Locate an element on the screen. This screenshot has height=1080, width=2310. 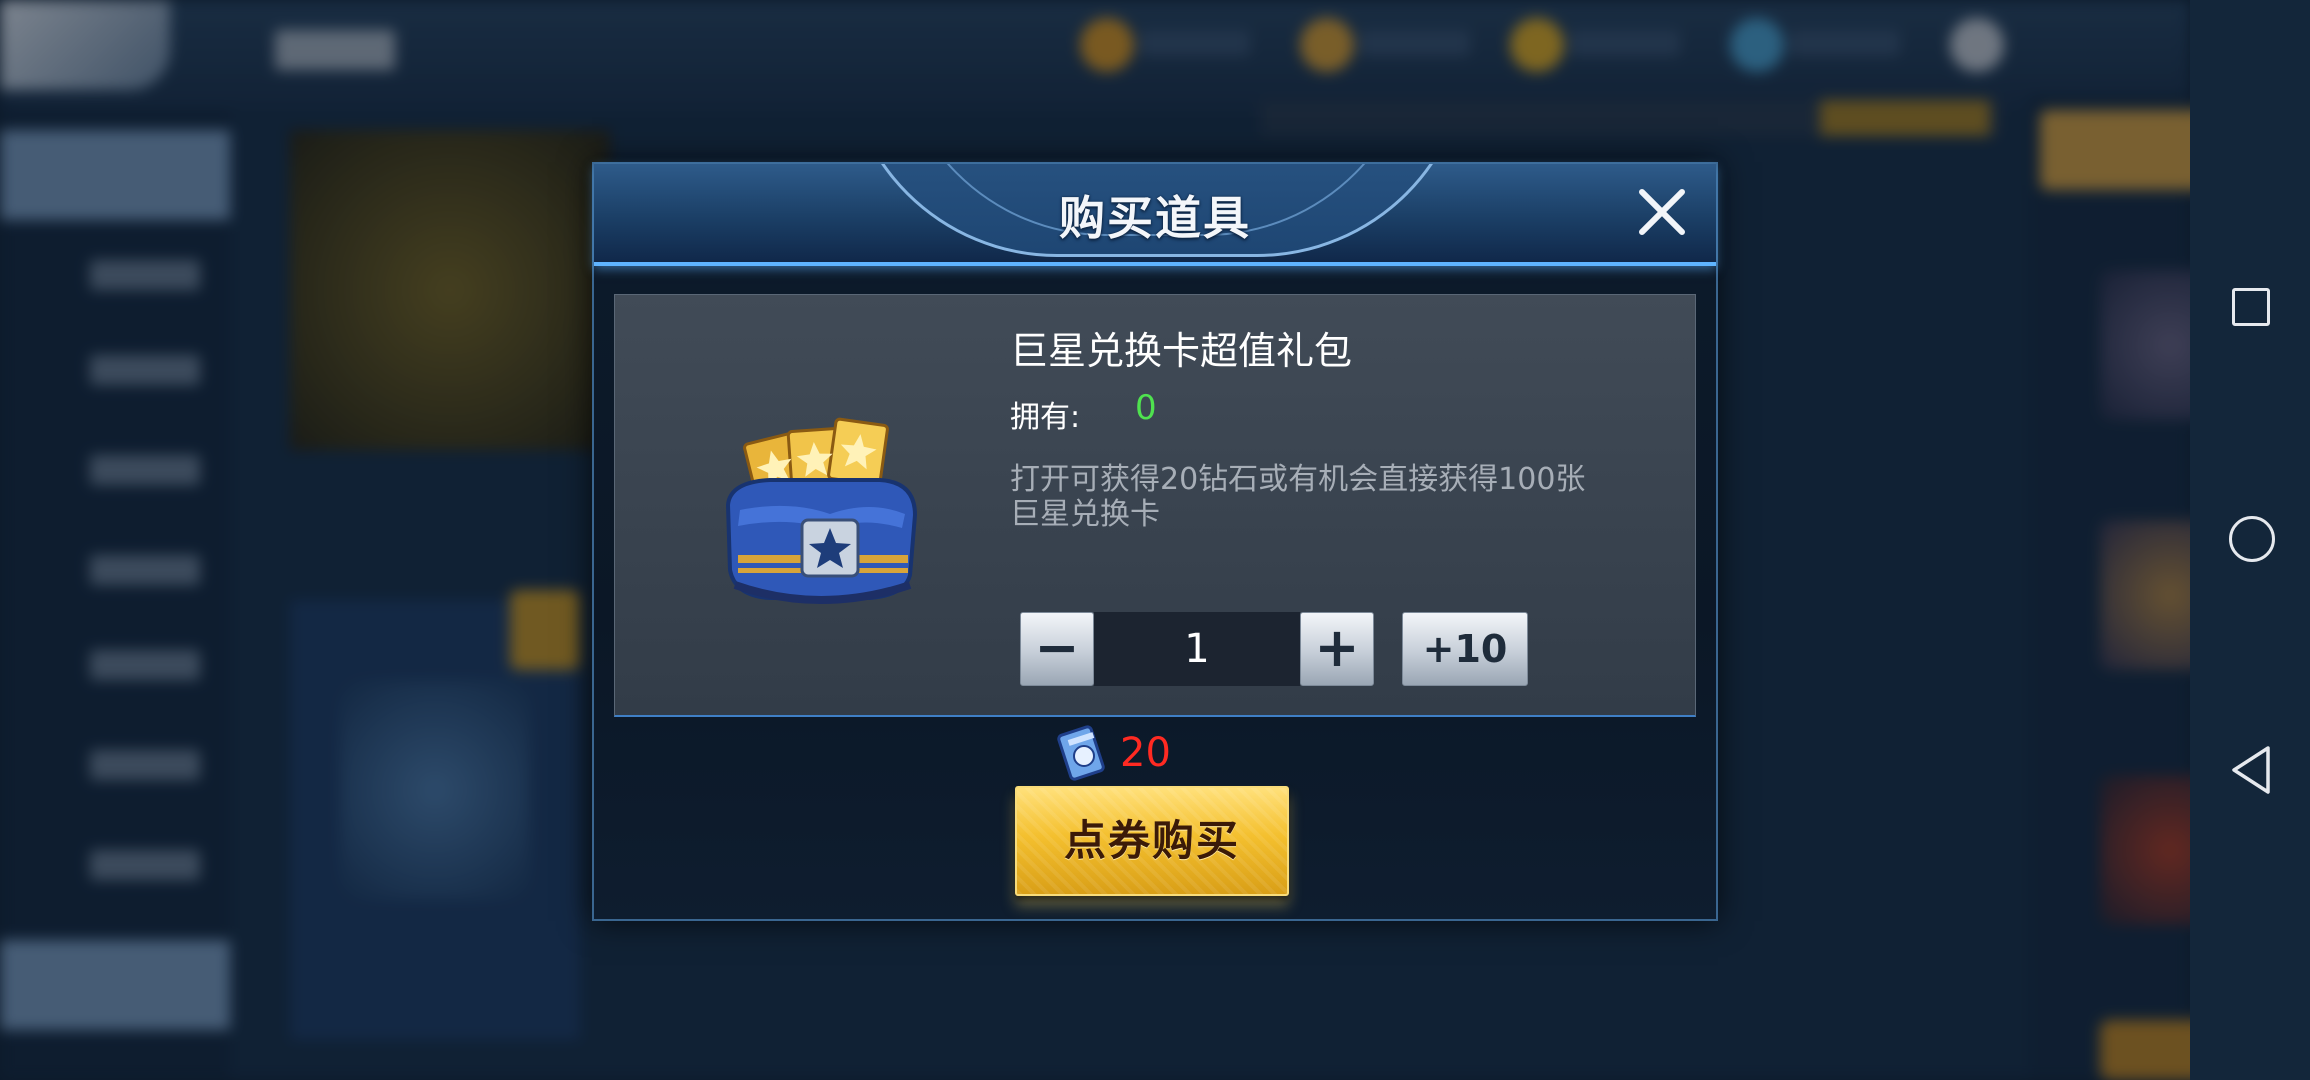
close-icon is located at coordinates (1662, 212).